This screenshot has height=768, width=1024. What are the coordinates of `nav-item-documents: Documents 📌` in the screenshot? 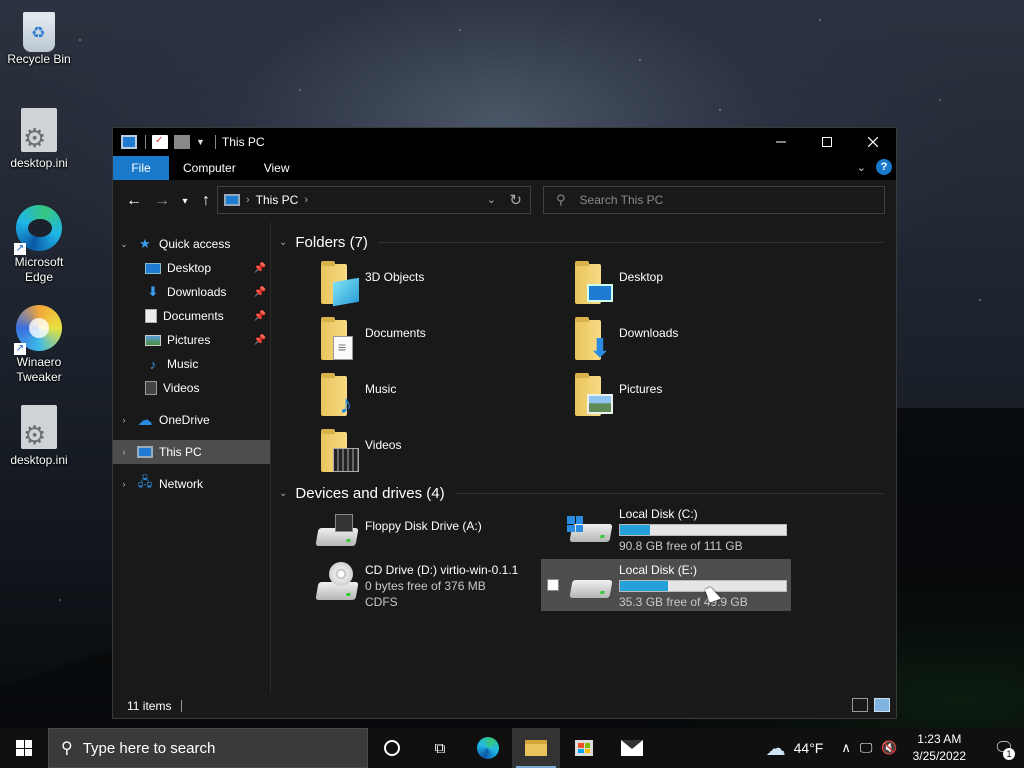 It's located at (191, 316).